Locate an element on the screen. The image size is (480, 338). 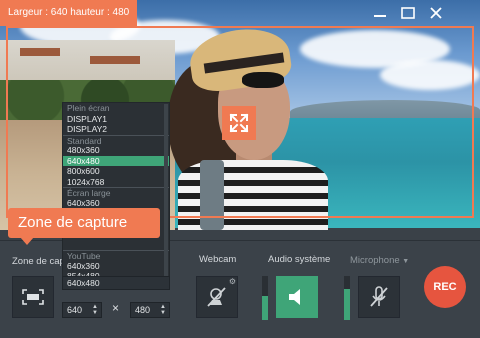
webcam-settings-icon: ⚙ is located at coordinates (232, 281).